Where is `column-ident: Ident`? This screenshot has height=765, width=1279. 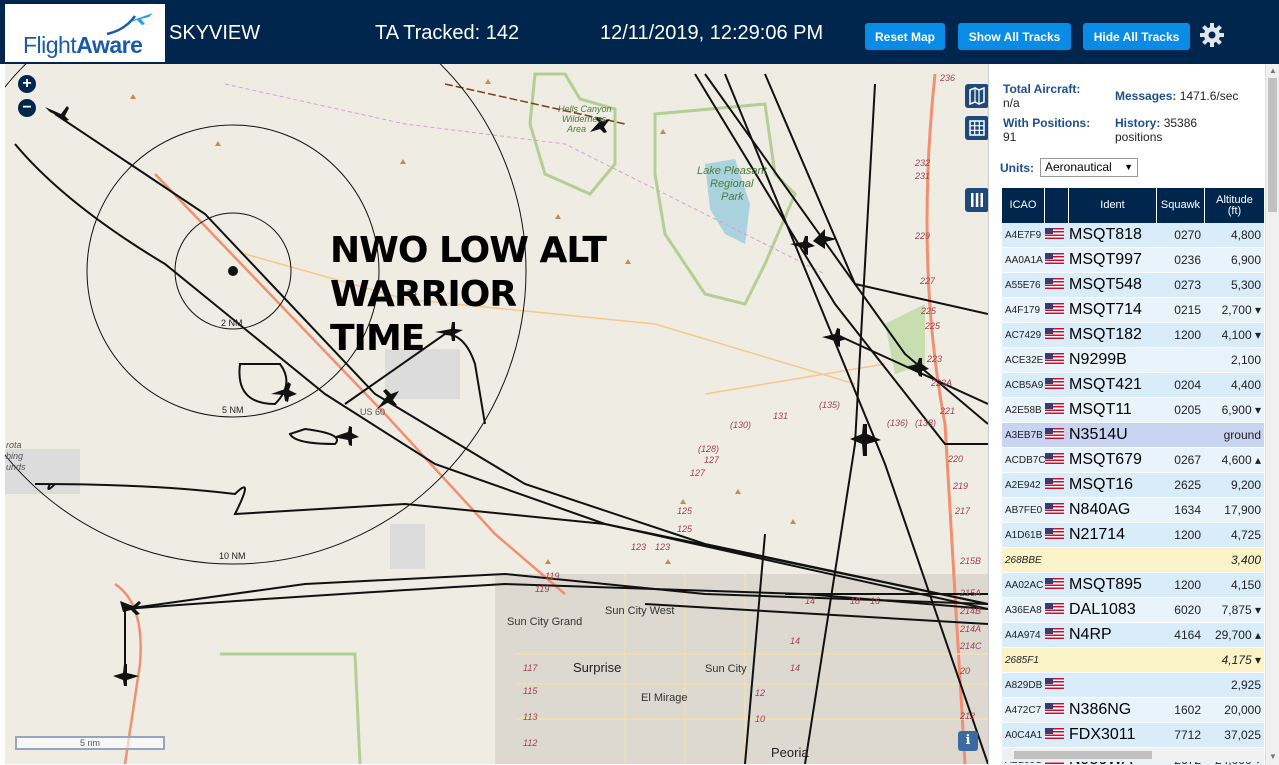
column-ident: Ident is located at coordinates (1113, 205).